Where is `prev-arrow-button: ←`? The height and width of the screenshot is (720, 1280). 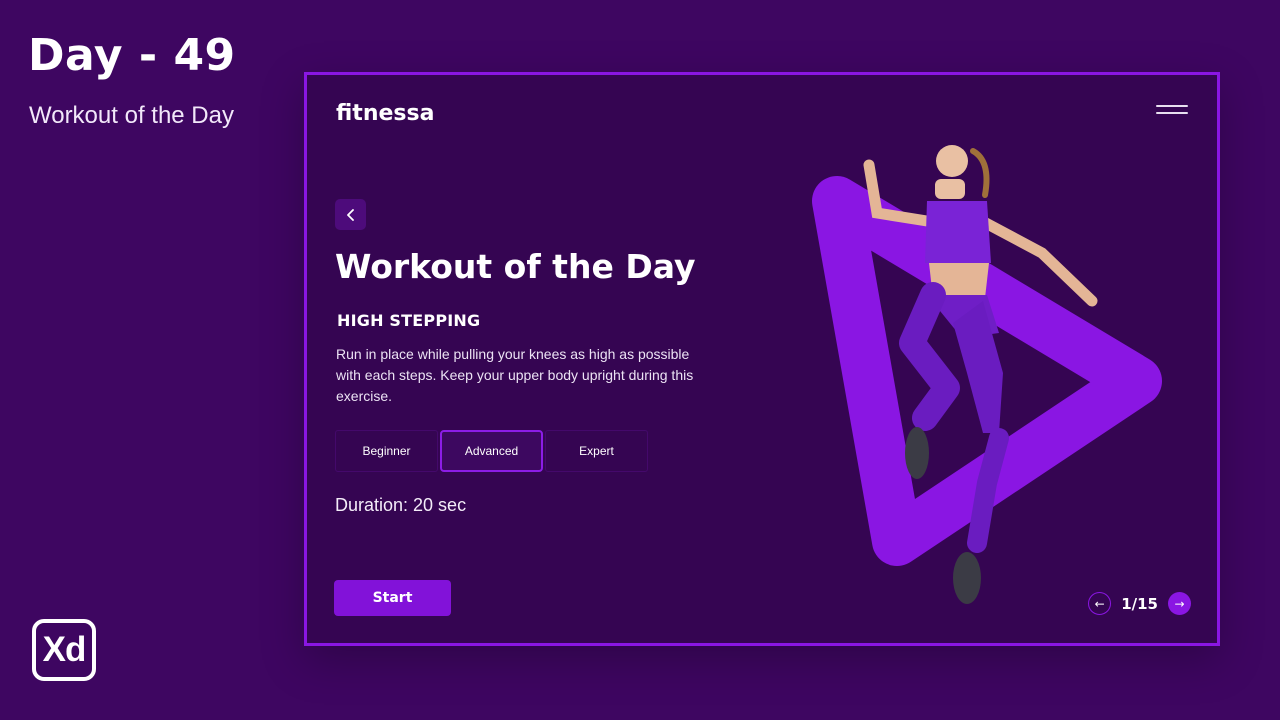 prev-arrow-button: ← is located at coordinates (1100, 603).